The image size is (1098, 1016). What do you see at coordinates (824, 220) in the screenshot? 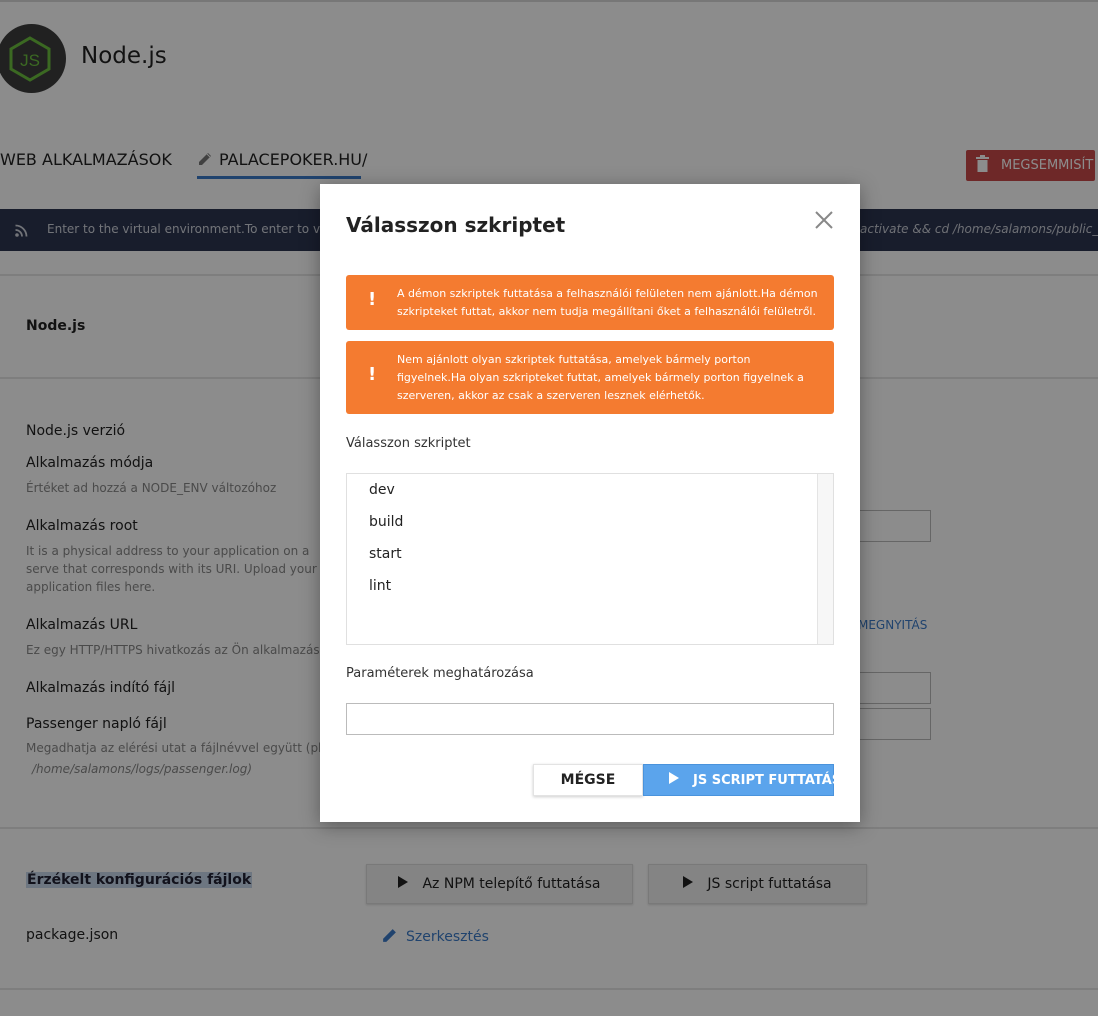
I see `close-icon` at bounding box center [824, 220].